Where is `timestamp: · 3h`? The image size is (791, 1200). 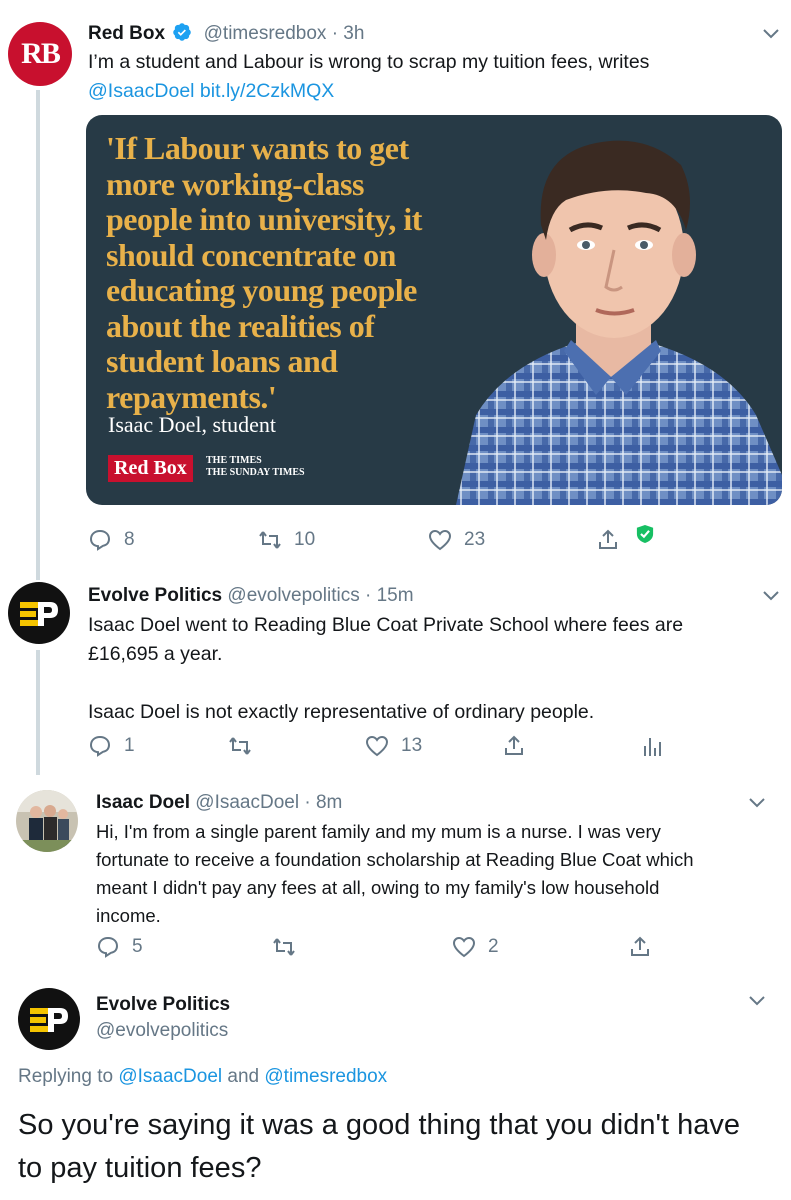 timestamp: · 3h is located at coordinates (348, 33).